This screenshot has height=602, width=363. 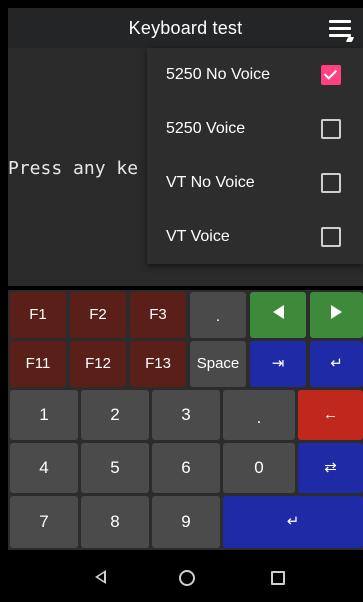 I want to click on key-1: 1, so click(x=44, y=415).